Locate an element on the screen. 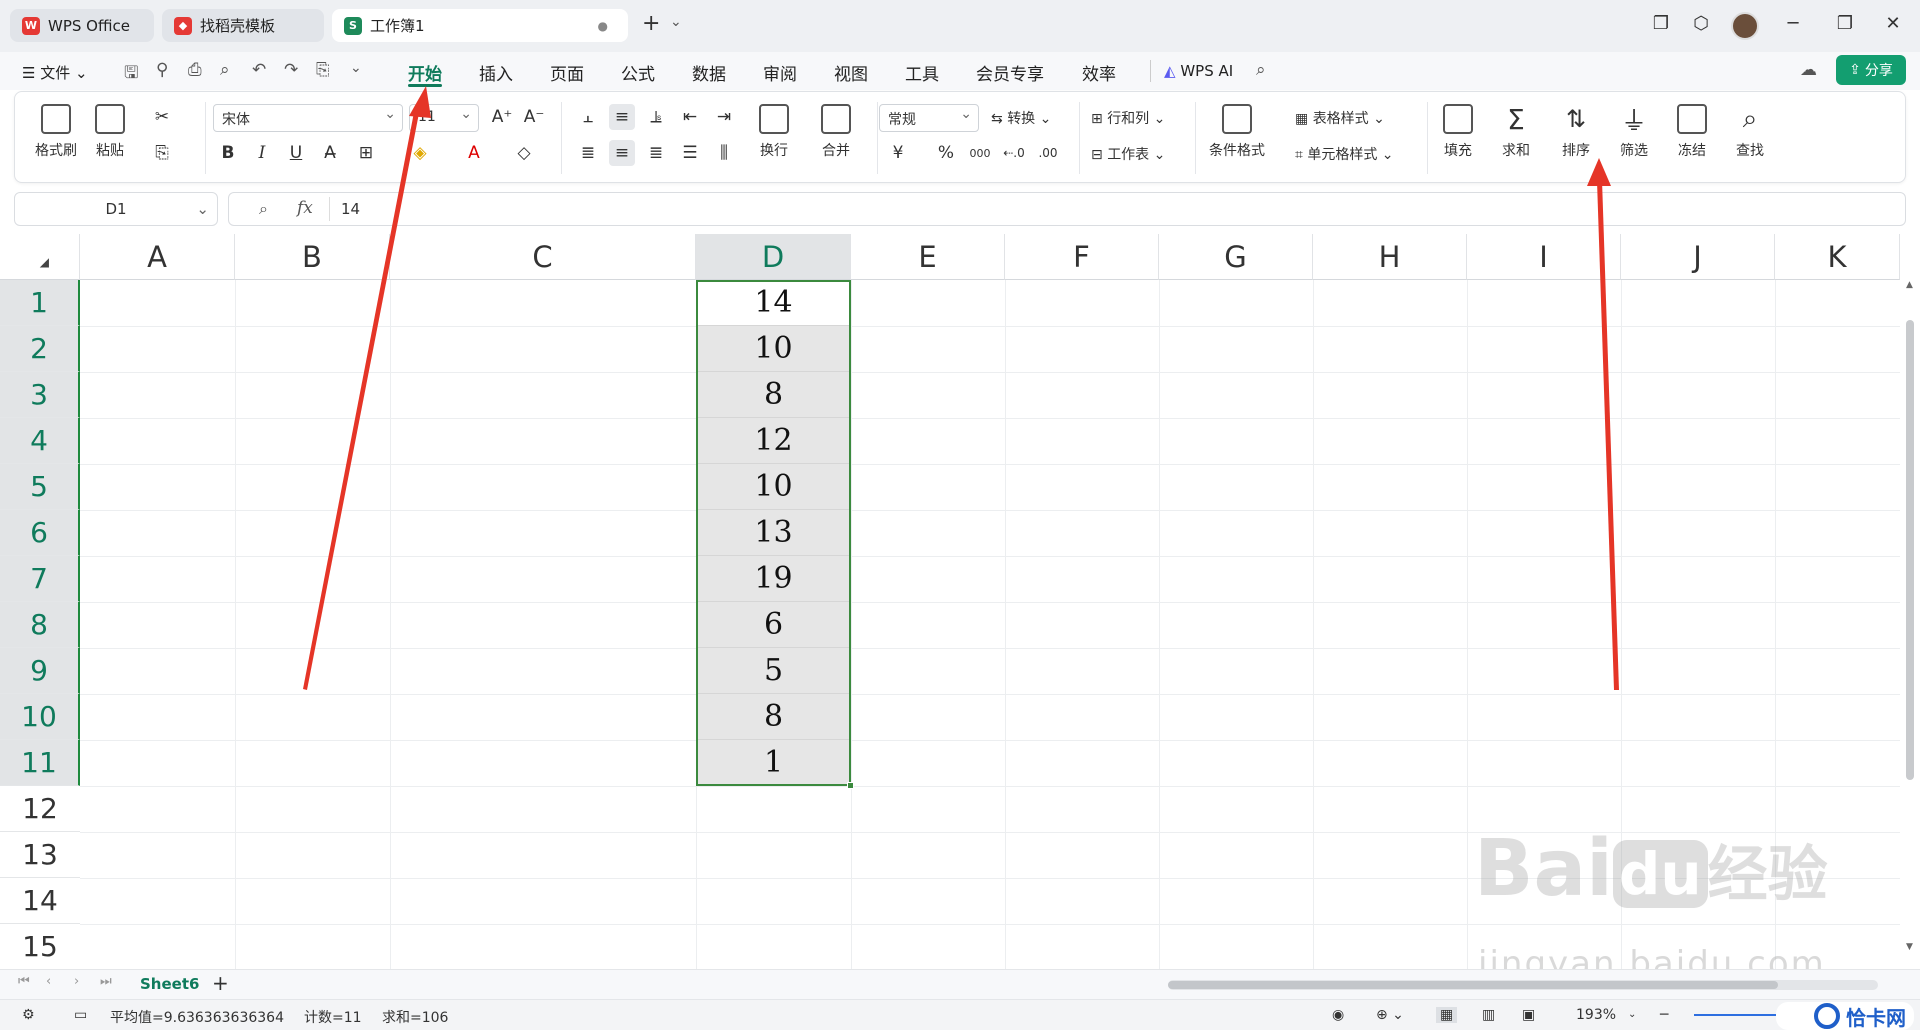 The image size is (1920, 1030). col-header-a: A is located at coordinates (157, 257).